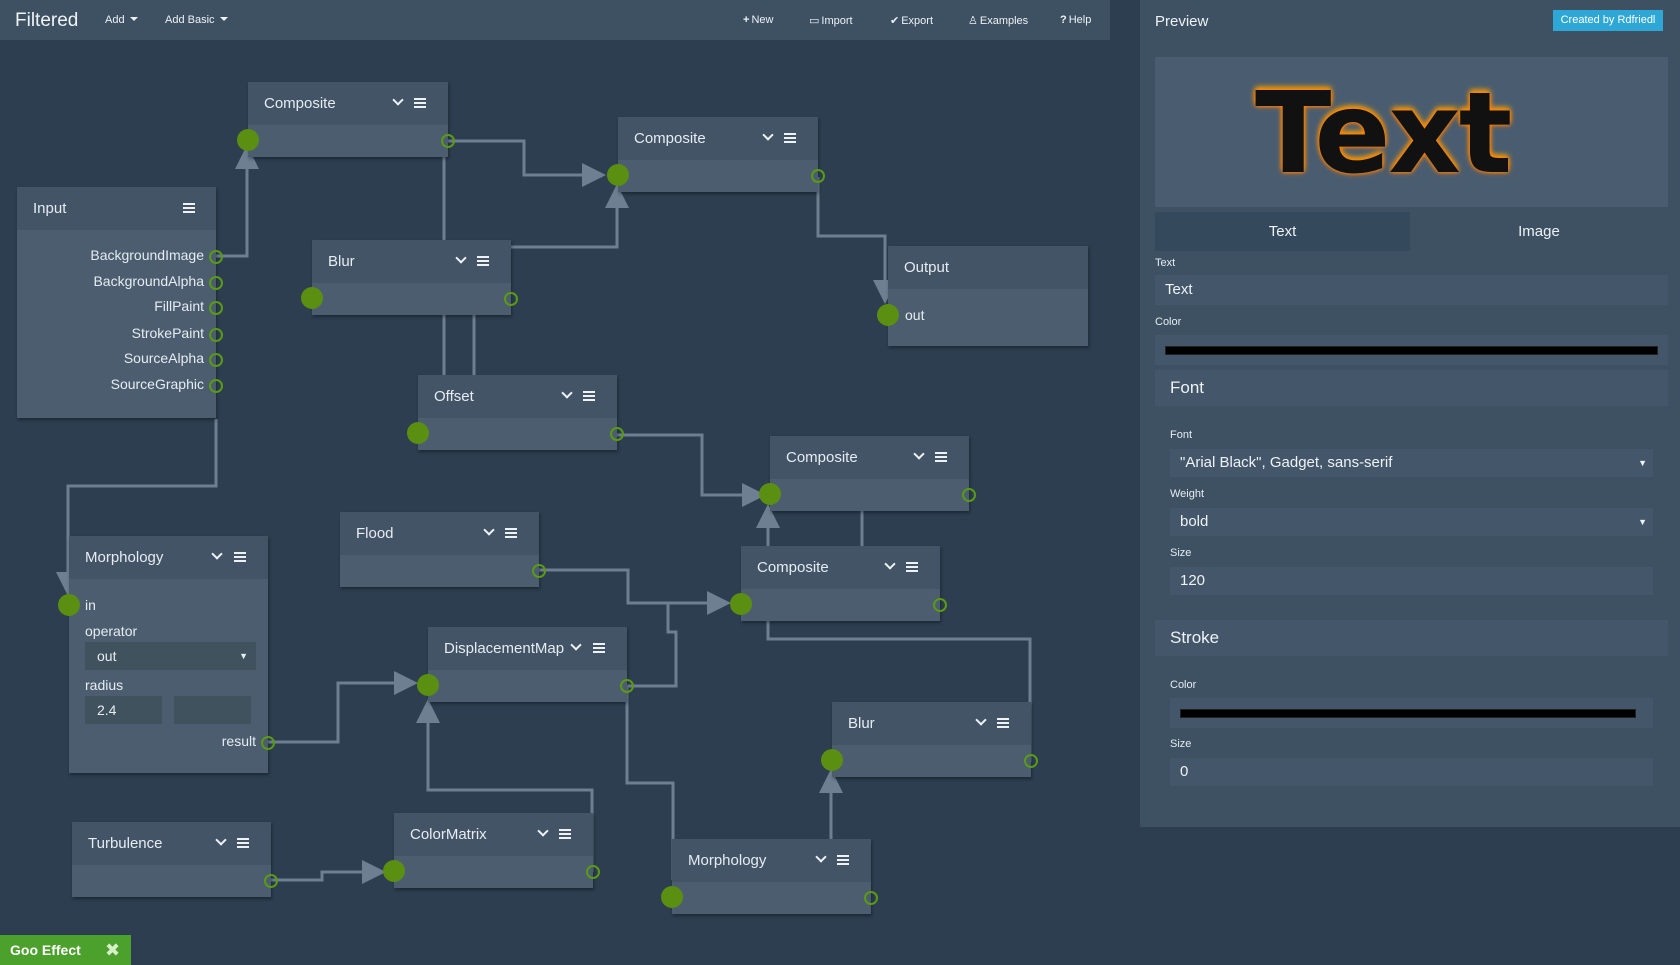 The height and width of the screenshot is (965, 1680). Describe the element at coordinates (443, 549) in the screenshot. I see `flood-node: Flood` at that location.